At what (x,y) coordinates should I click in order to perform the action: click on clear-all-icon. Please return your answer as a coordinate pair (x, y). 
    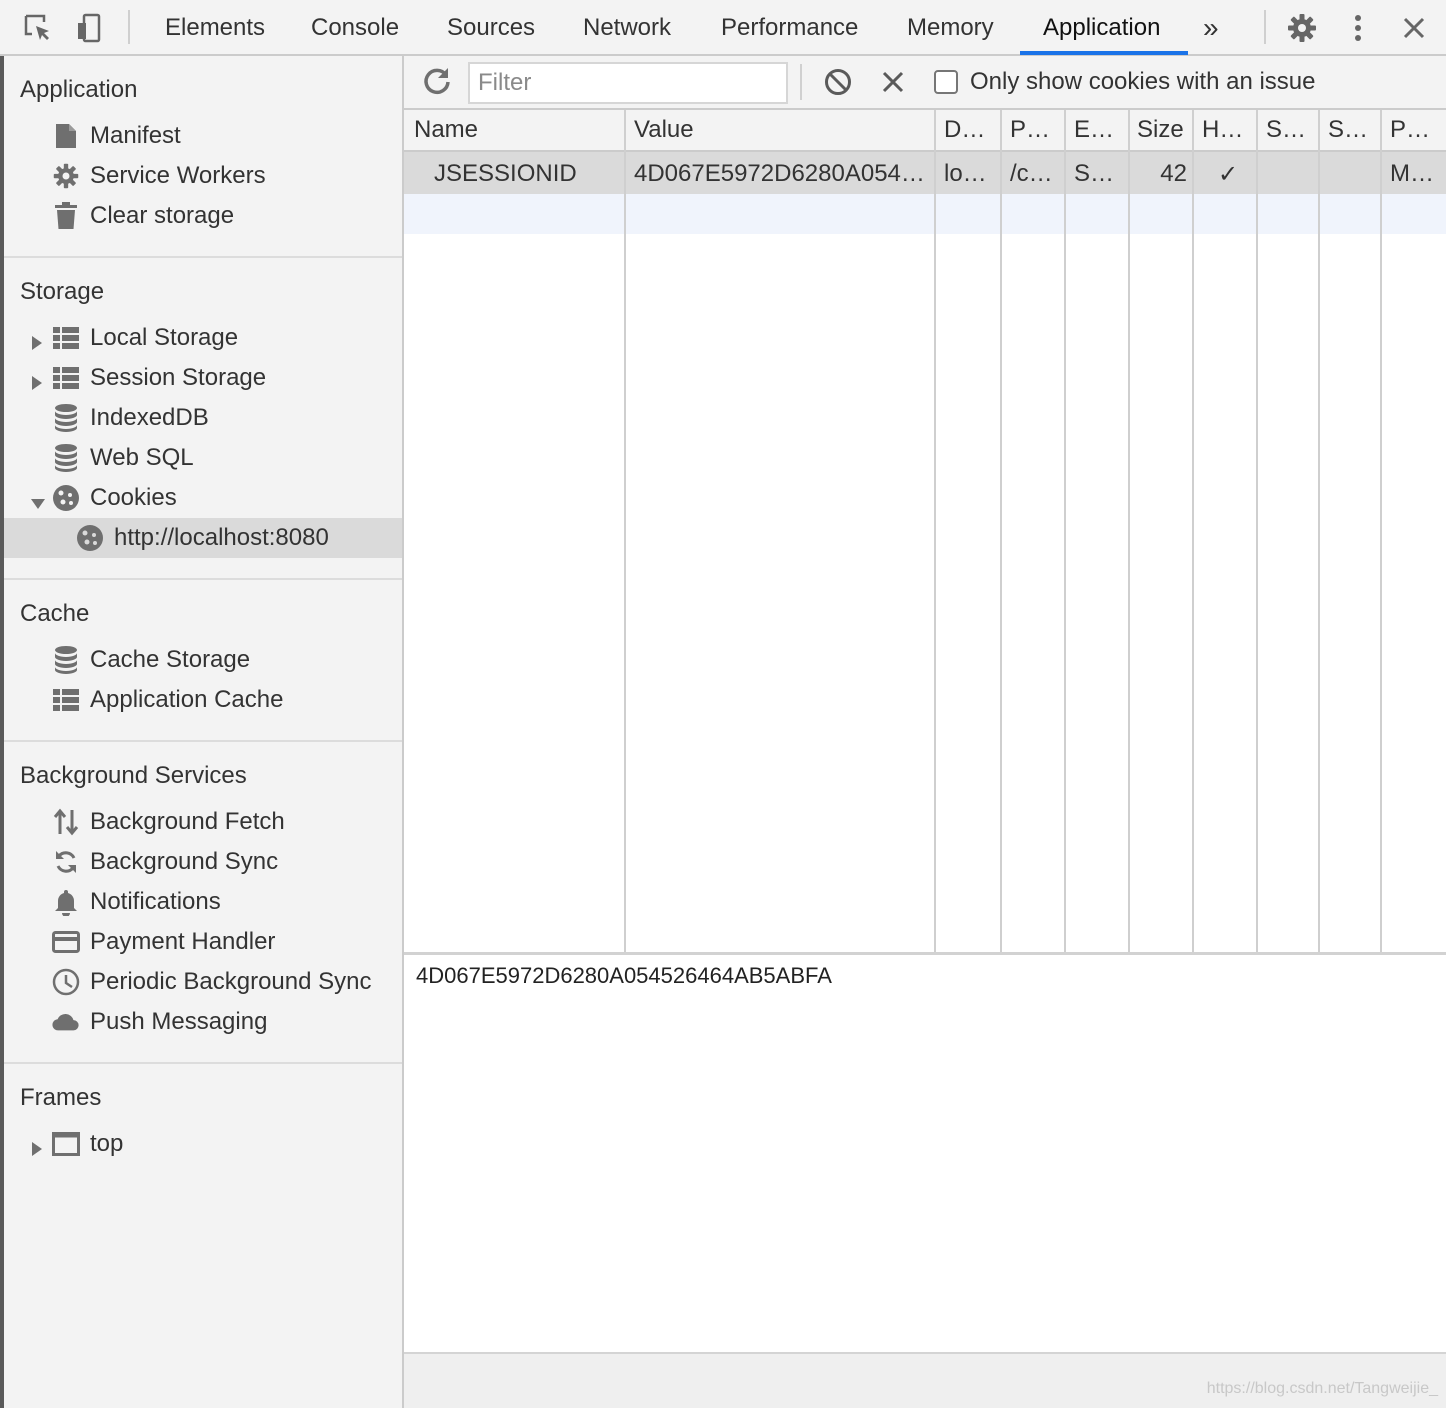
    Looking at the image, I should click on (839, 83).